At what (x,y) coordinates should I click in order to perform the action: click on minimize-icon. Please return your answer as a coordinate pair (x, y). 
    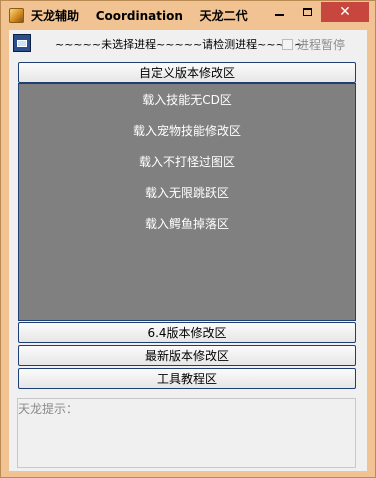
    Looking at the image, I should click on (279, 15).